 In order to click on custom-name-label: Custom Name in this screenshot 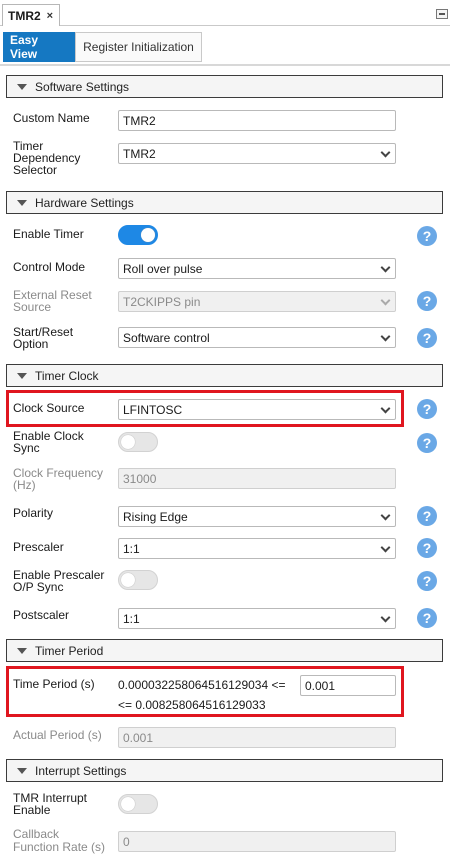, I will do `click(51, 118)`.